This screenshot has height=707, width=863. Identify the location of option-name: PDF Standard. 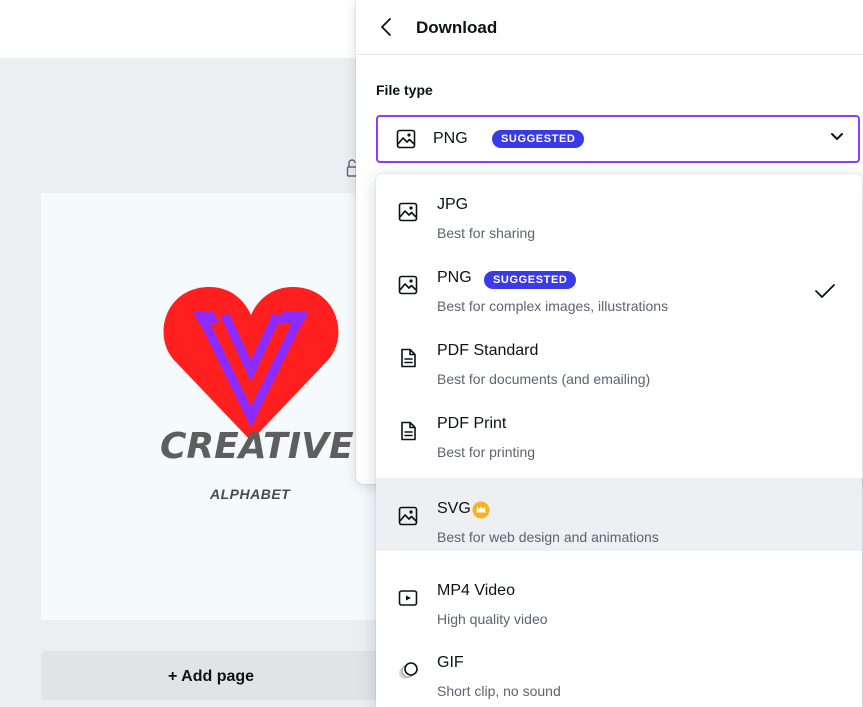
(488, 350).